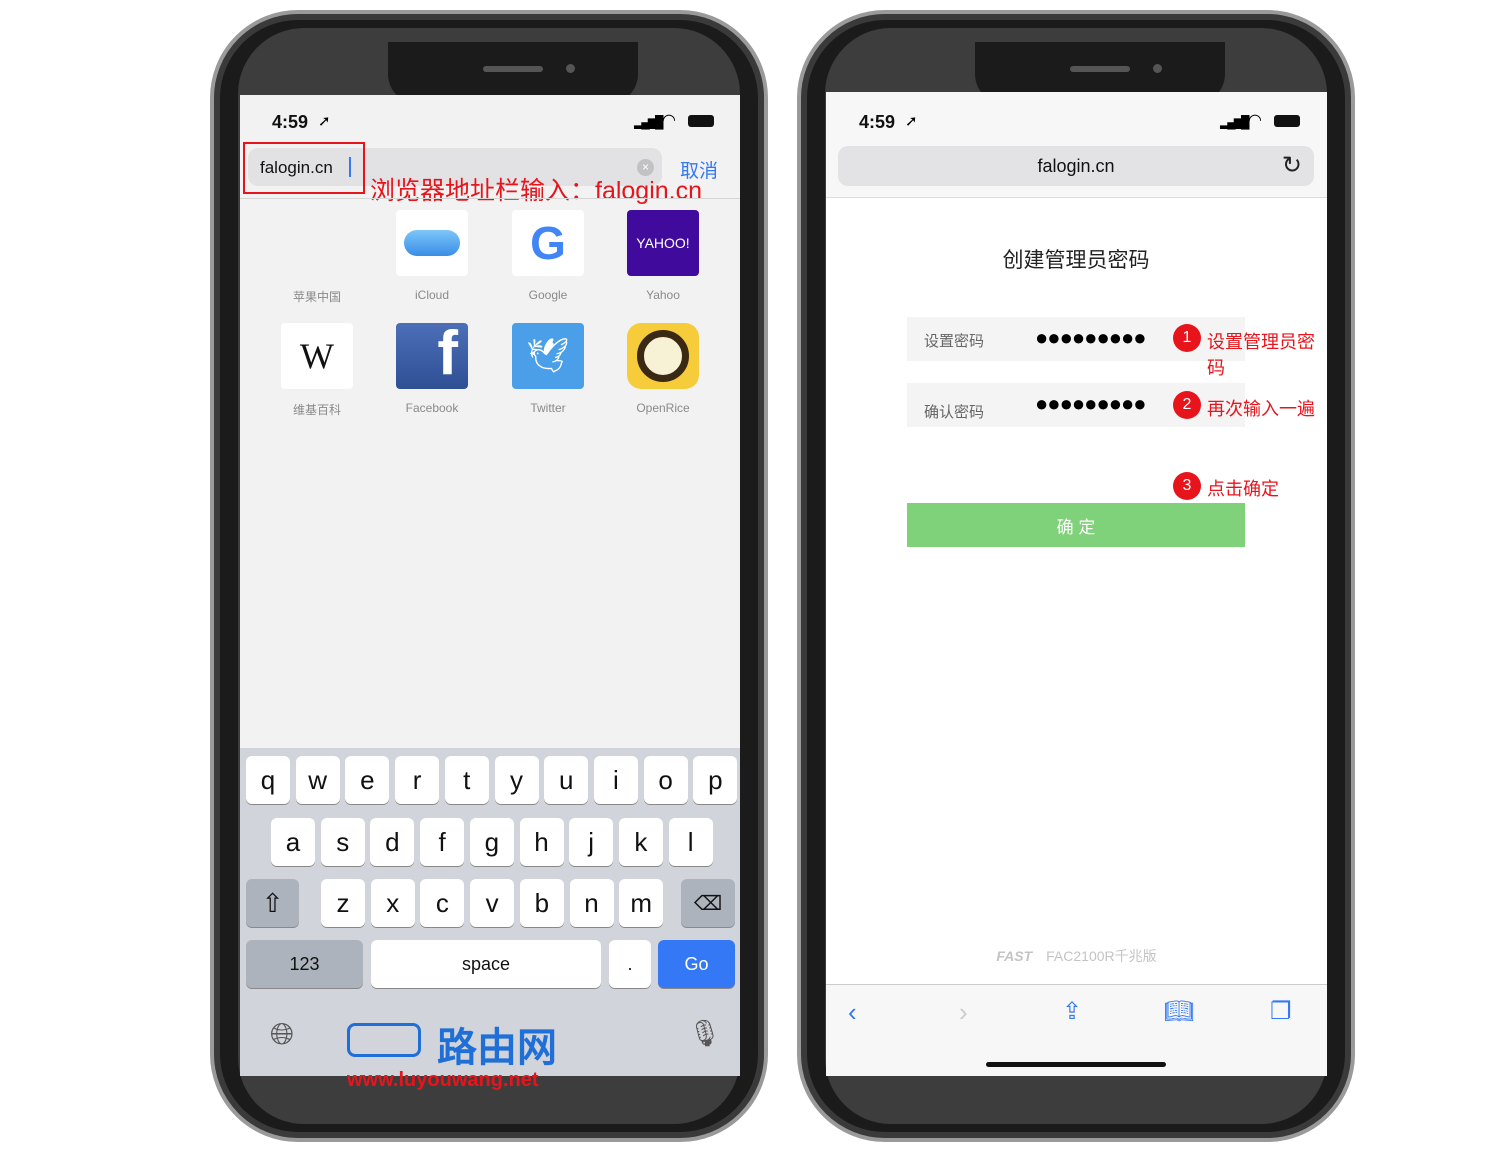  I want to click on key-u: u, so click(566, 780).